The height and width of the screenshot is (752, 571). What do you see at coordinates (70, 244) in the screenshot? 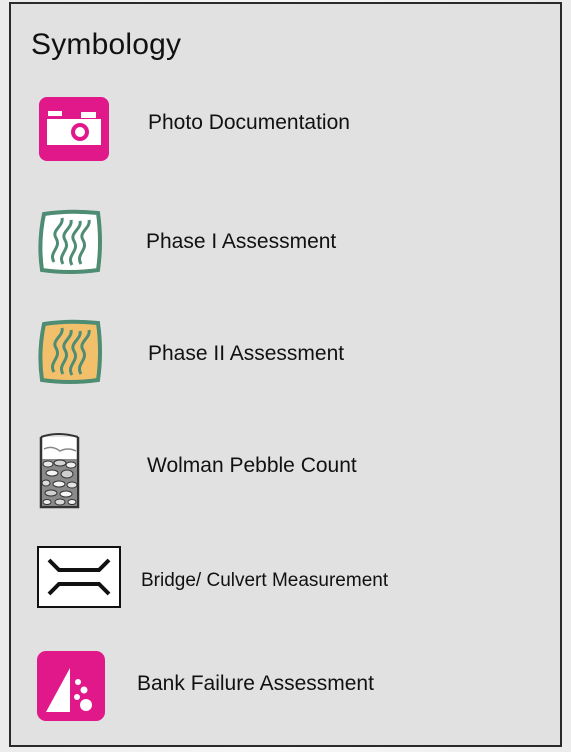
I see `stream-lines-icon` at bounding box center [70, 244].